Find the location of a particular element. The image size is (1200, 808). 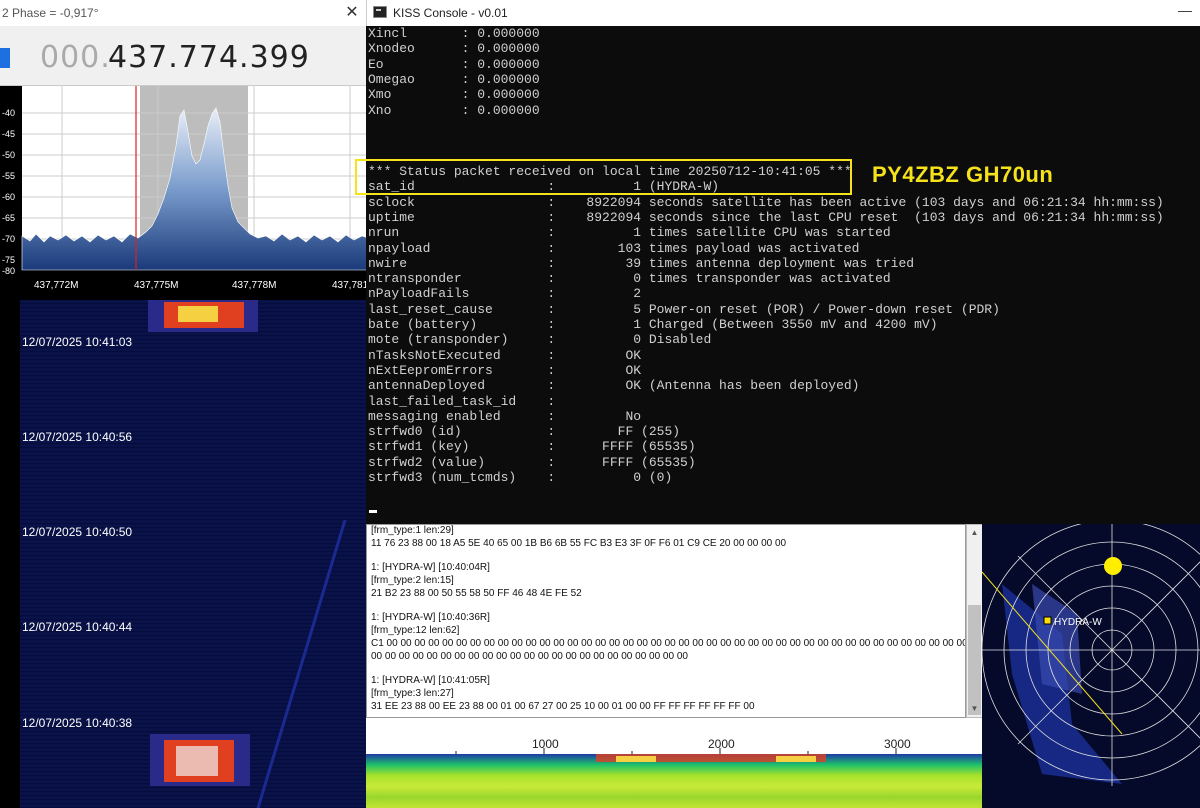

audio-waterfall: 1000 2000 3000 is located at coordinates (674, 763).